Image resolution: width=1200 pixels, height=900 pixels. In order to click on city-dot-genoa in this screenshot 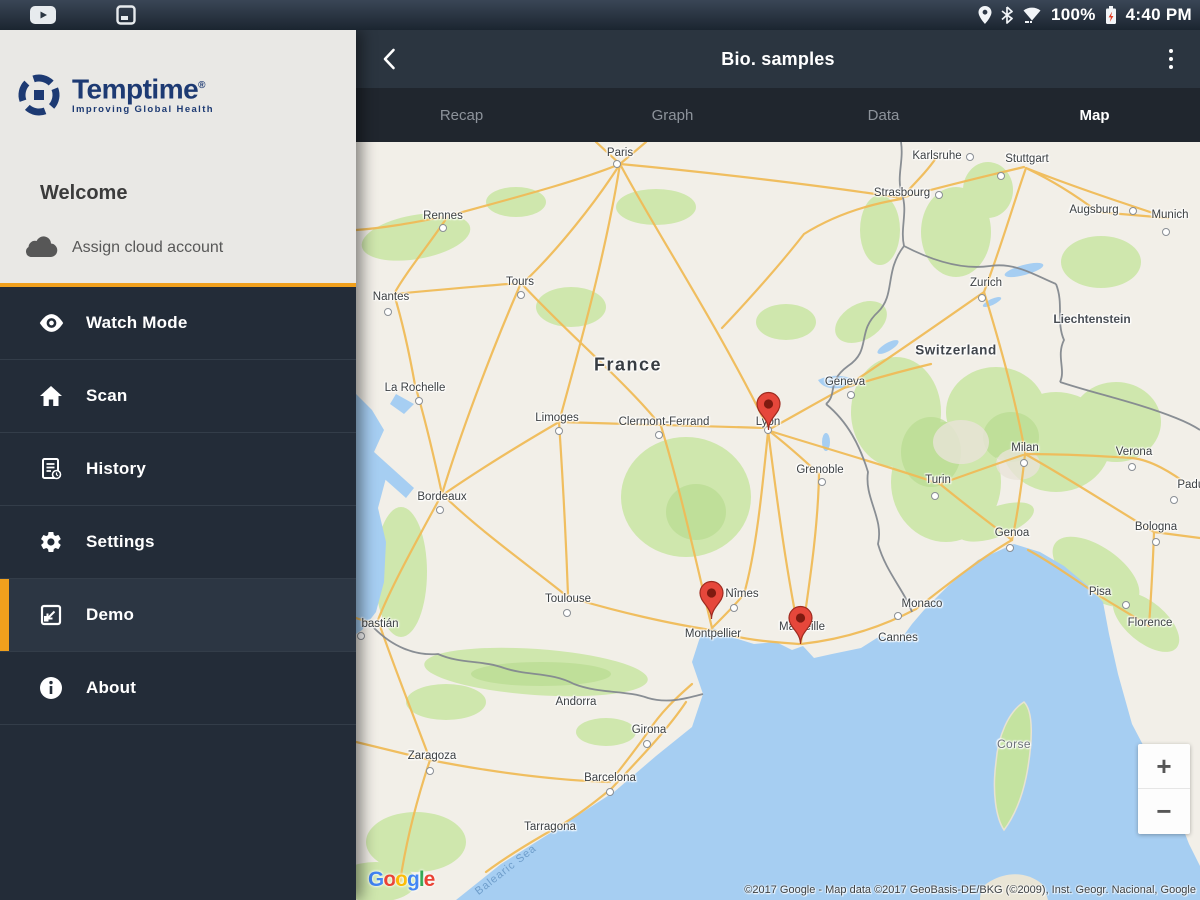, I will do `click(1010, 548)`.